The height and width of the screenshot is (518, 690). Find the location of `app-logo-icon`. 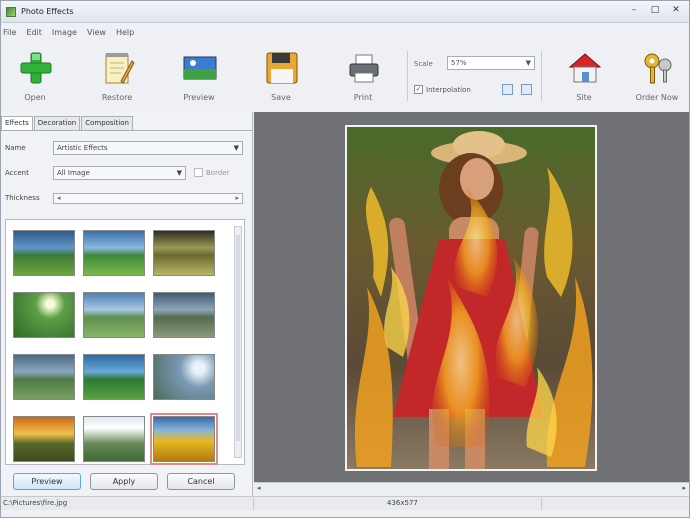

app-logo-icon is located at coordinates (11, 12).